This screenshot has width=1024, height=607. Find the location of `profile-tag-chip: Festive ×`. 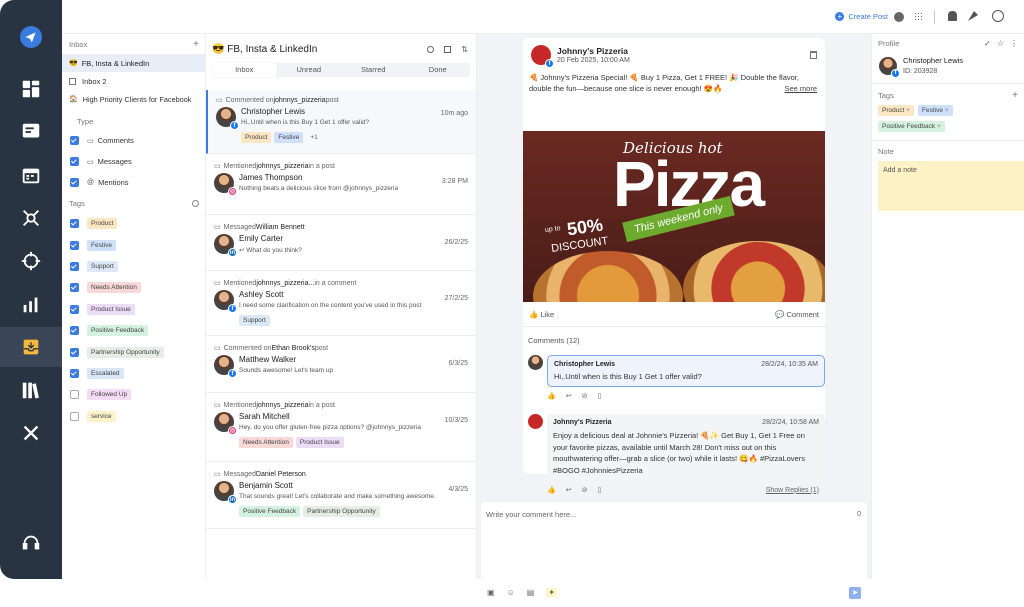

profile-tag-chip: Festive × is located at coordinates (935, 110).